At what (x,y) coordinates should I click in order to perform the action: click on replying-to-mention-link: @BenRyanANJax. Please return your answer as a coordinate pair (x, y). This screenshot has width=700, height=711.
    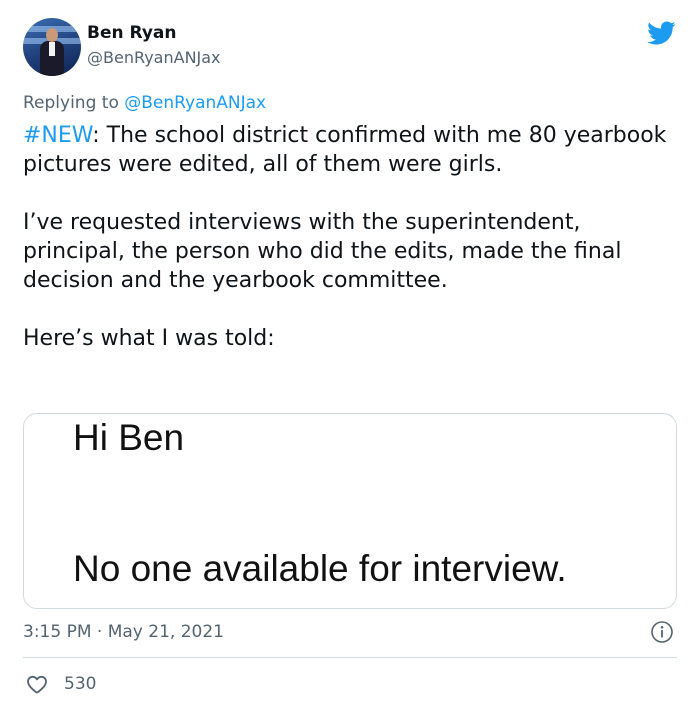
    Looking at the image, I should click on (195, 103).